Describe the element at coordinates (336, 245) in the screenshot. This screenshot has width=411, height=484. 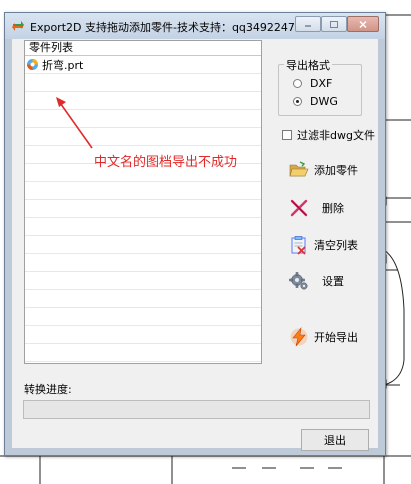
I see `clear-list-label: 清空列表` at that location.